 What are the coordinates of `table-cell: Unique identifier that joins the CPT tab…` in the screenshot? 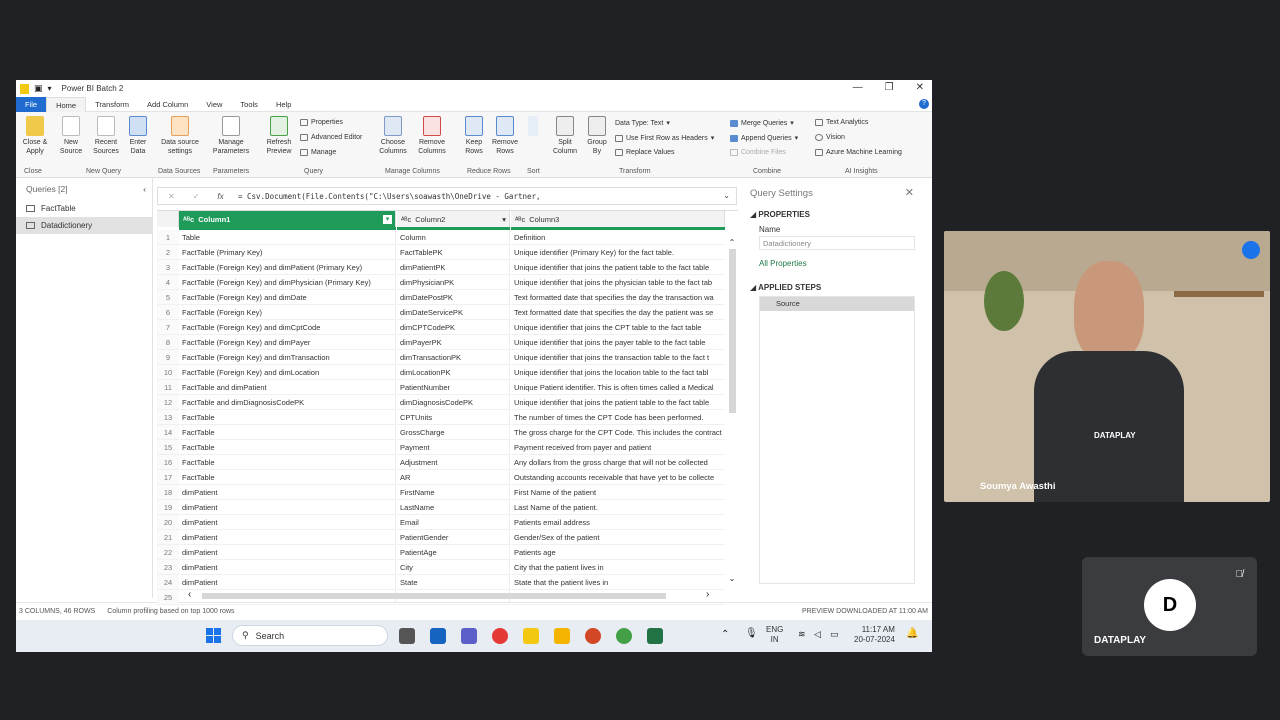 It's located at (618, 327).